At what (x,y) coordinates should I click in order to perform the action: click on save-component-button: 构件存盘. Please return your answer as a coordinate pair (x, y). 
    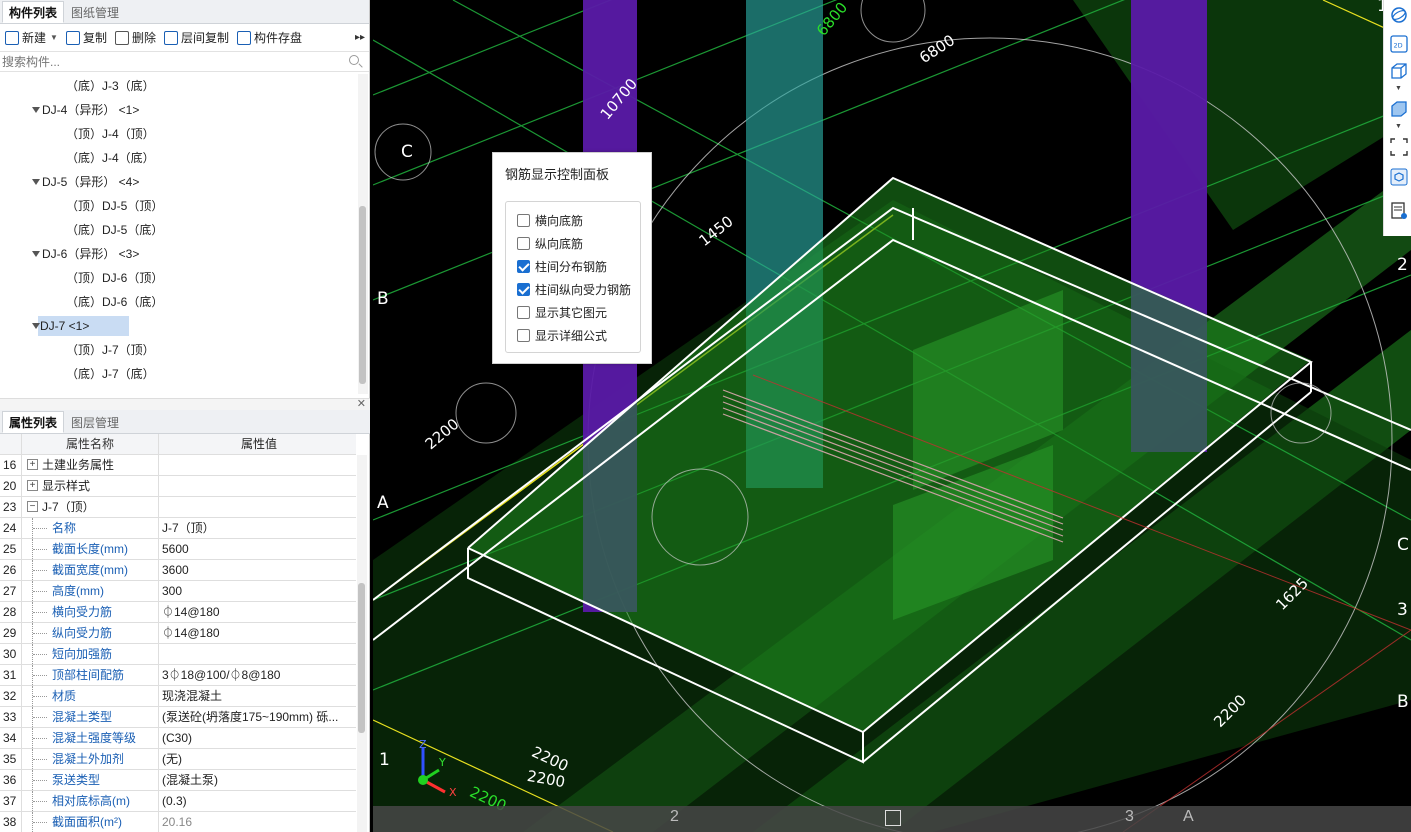
    Looking at the image, I should click on (270, 38).